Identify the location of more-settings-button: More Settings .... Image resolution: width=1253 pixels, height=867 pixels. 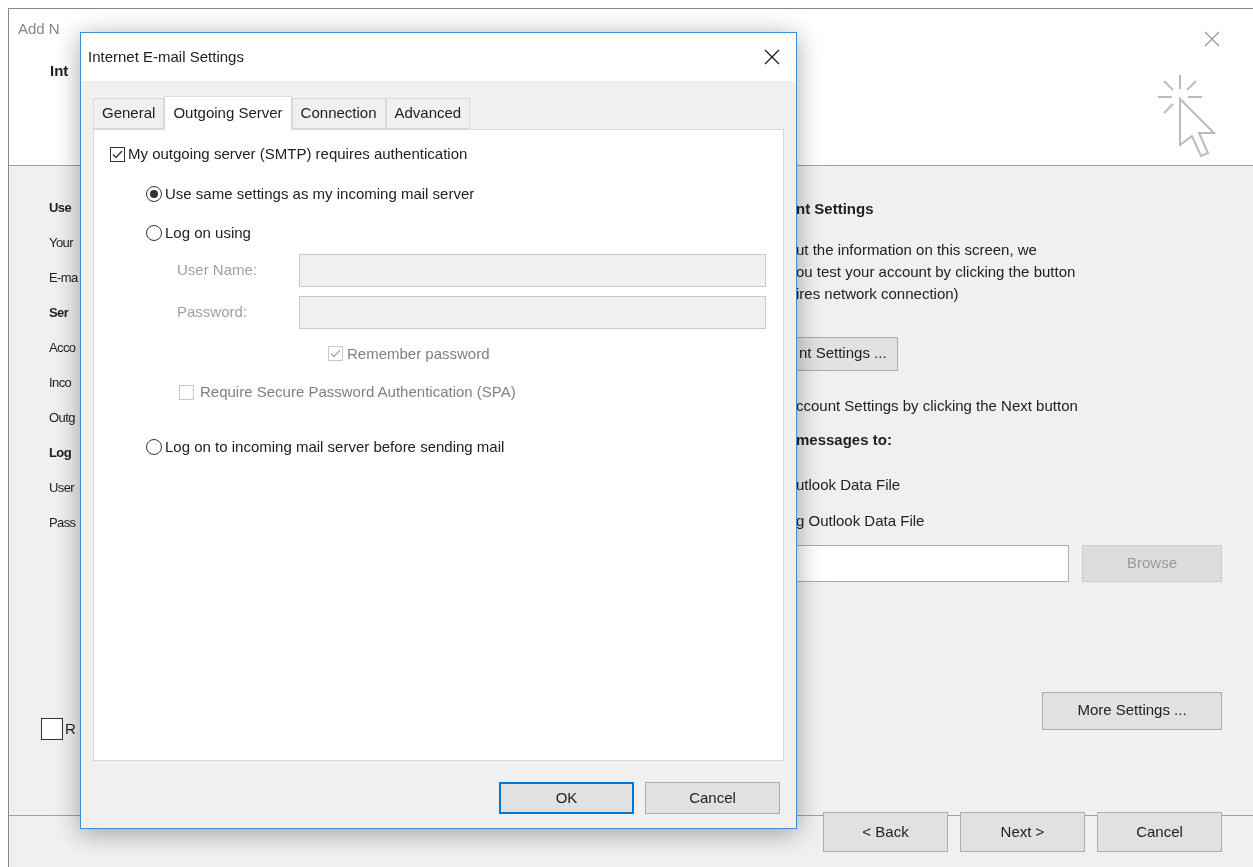
(1132, 710).